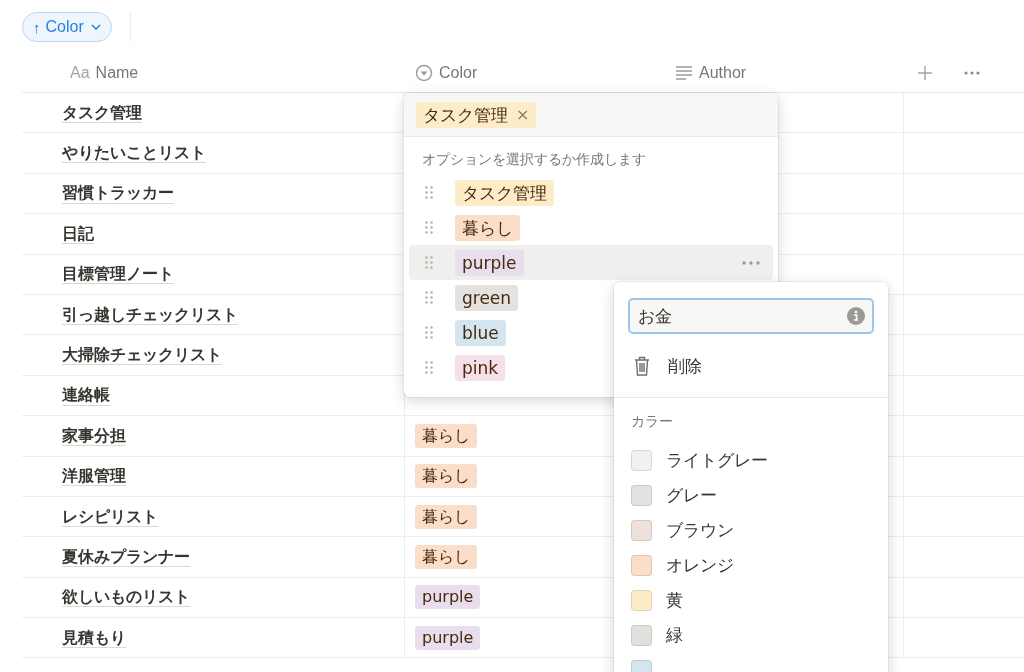  What do you see at coordinates (504, 192) in the screenshot?
I see `tag: タスク管理` at bounding box center [504, 192].